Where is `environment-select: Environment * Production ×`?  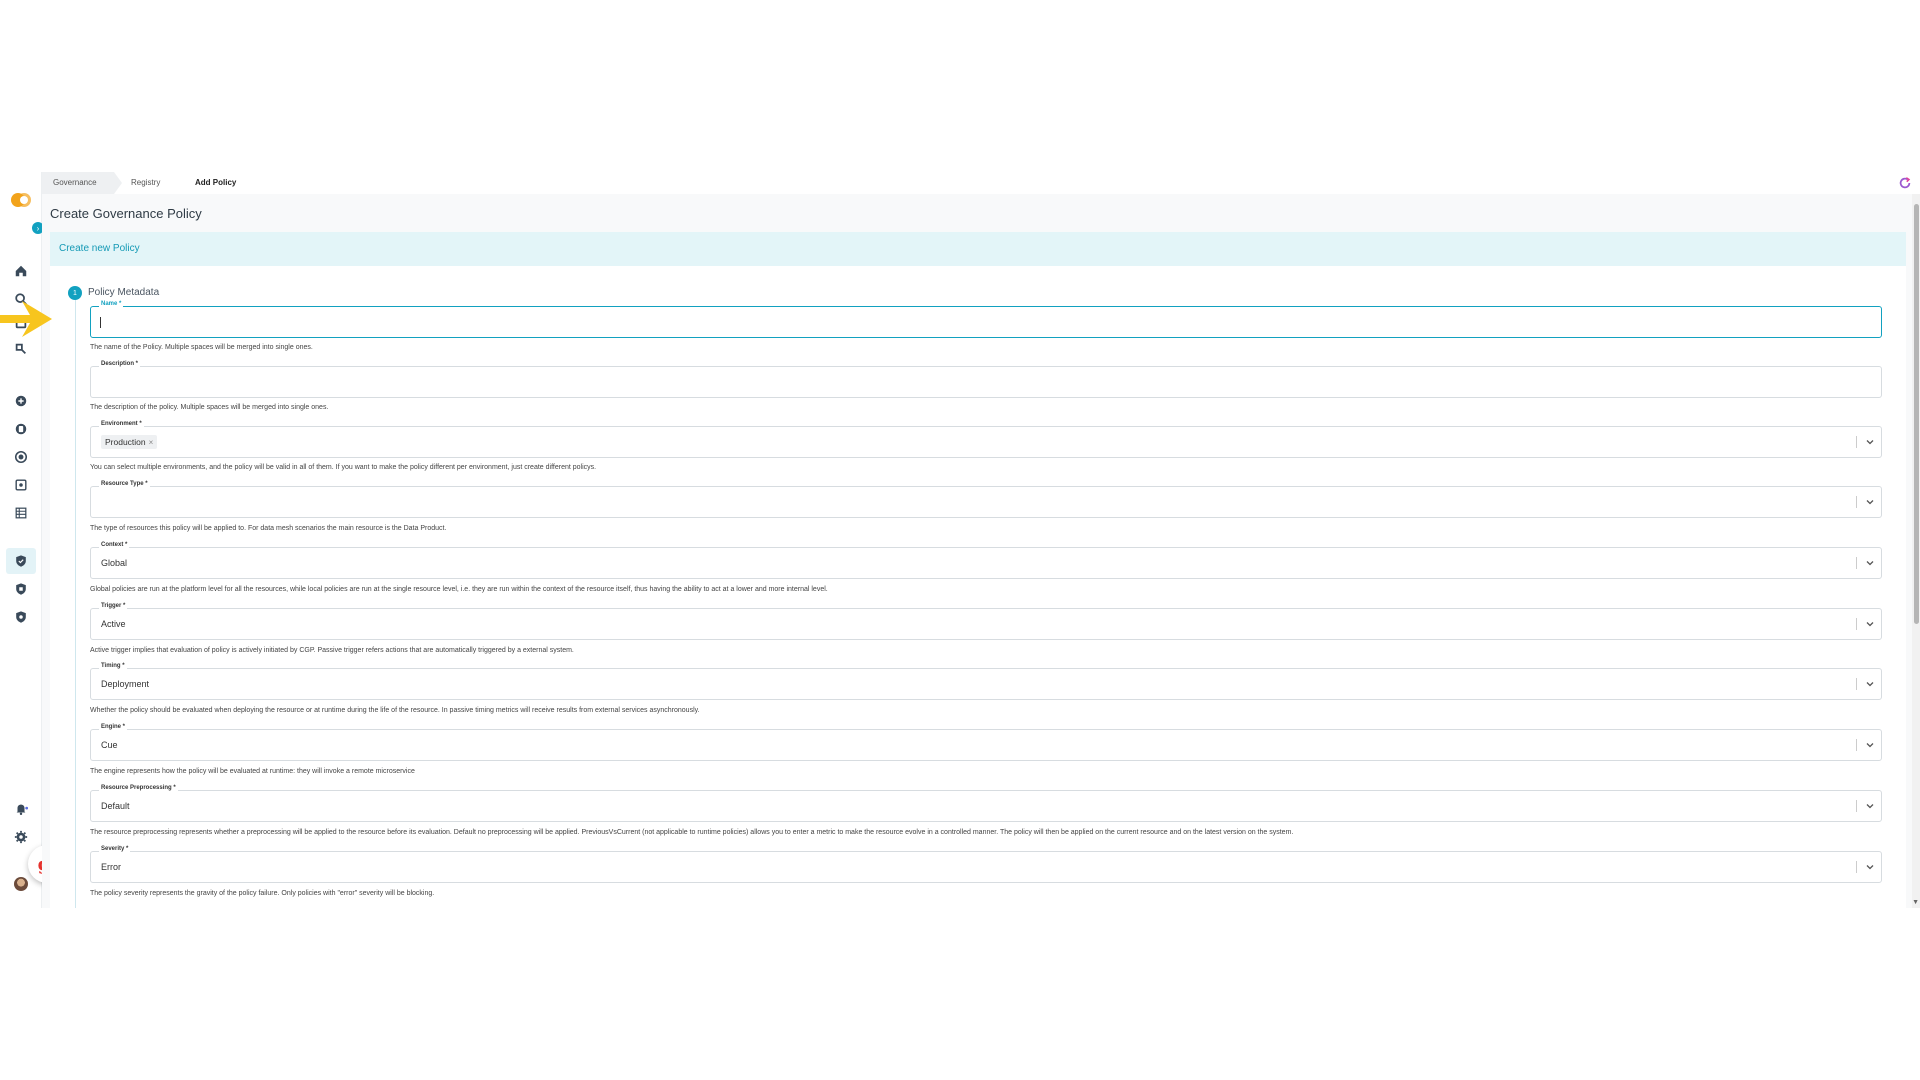 environment-select: Environment * Production × is located at coordinates (986, 439).